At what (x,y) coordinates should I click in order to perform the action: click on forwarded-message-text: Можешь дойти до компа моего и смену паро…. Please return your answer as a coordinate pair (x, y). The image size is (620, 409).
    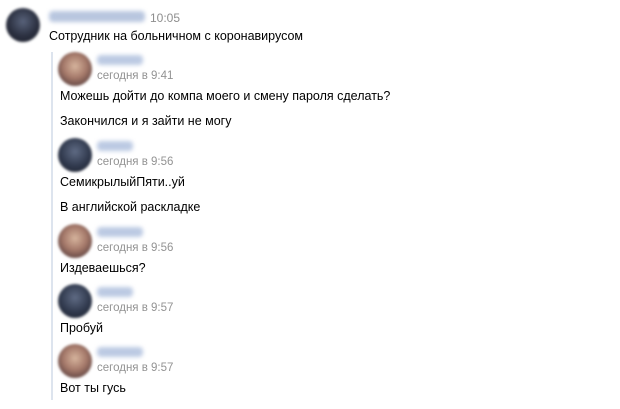
    Looking at the image, I should click on (225, 96).